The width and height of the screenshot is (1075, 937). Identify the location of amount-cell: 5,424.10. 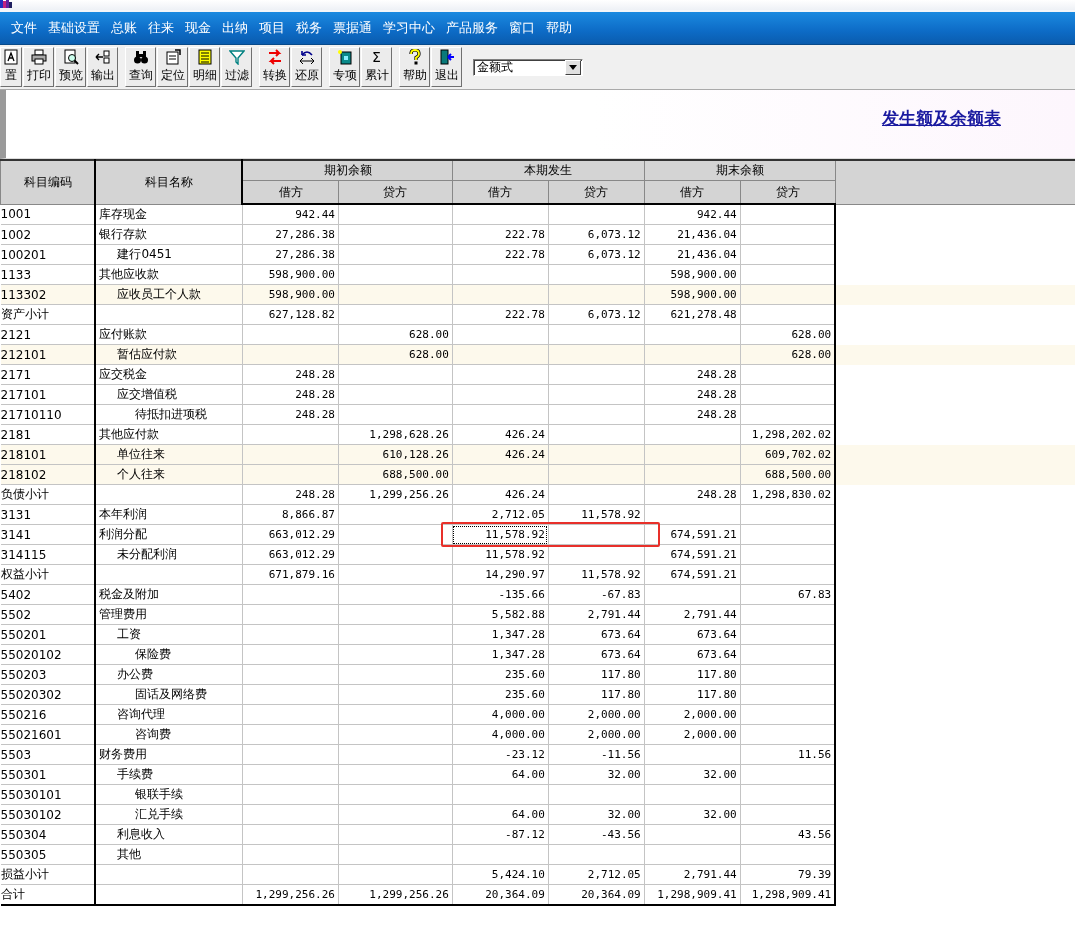
(500, 874).